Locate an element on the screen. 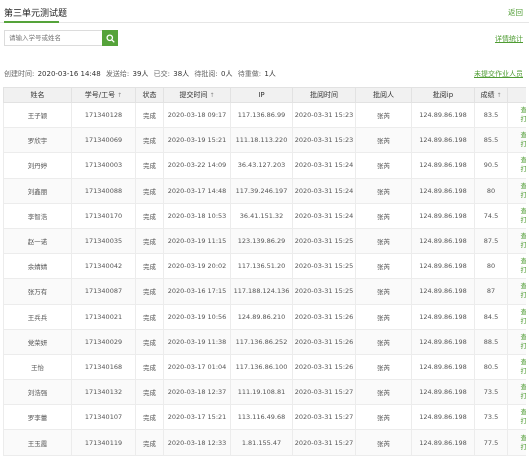 Image resolution: width=529 pixels, height=472 pixels. col-status-label: 状态 is located at coordinates (149, 95).